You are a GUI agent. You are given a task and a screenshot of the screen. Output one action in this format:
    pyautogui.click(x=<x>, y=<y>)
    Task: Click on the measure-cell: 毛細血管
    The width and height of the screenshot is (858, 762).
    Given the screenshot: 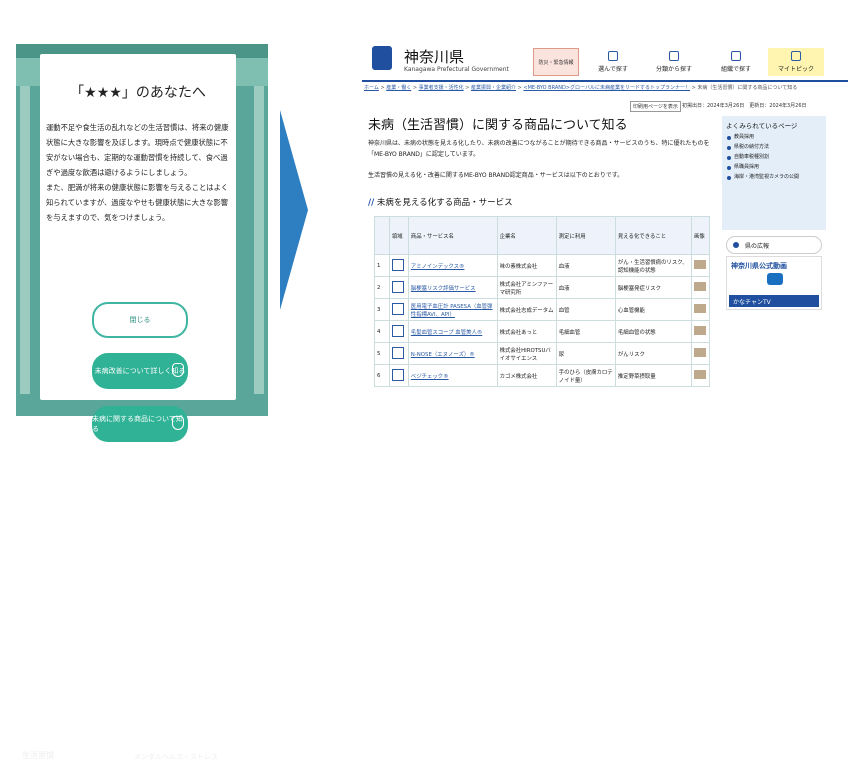 What is the action you would take?
    pyautogui.click(x=585, y=331)
    